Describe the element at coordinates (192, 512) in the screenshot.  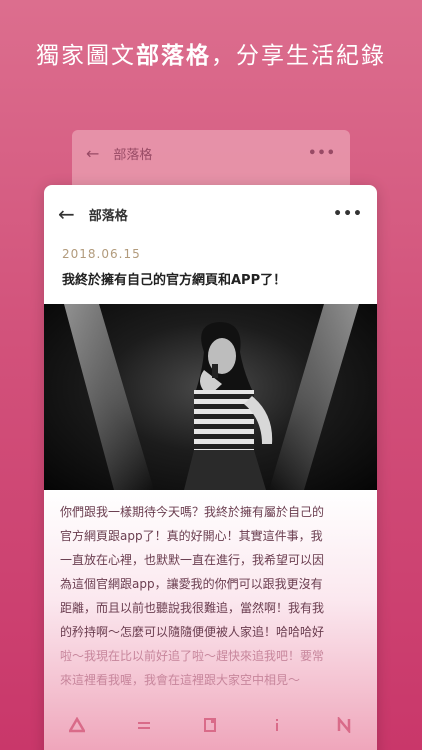
I see `post-line-1: 你們跟我一樣期待今天嗎？我終於擁有屬於自己的` at that location.